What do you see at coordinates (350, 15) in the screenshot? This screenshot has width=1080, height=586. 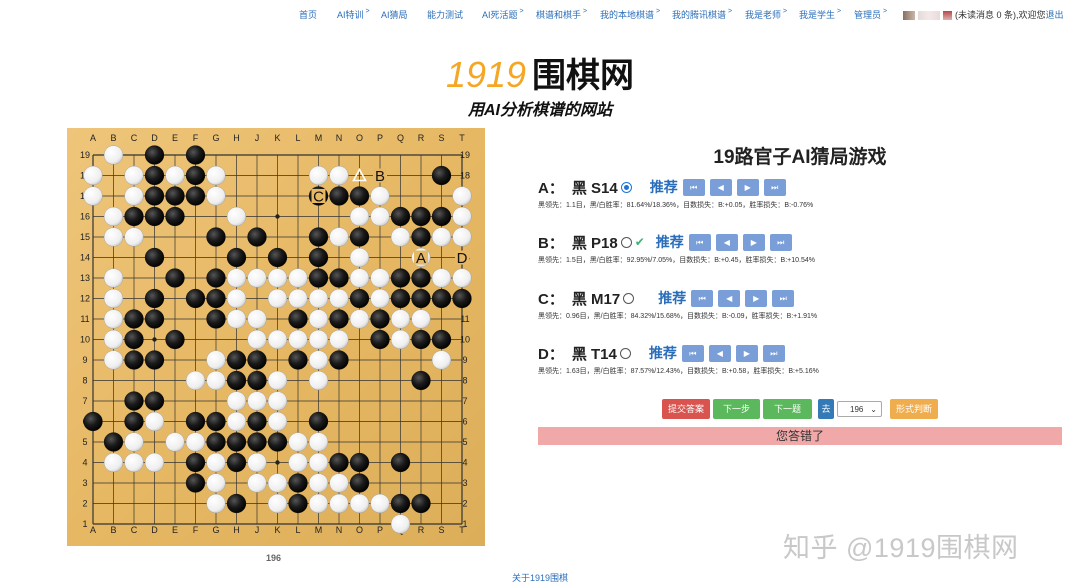 I see `nav-item-label: AI特训` at bounding box center [350, 15].